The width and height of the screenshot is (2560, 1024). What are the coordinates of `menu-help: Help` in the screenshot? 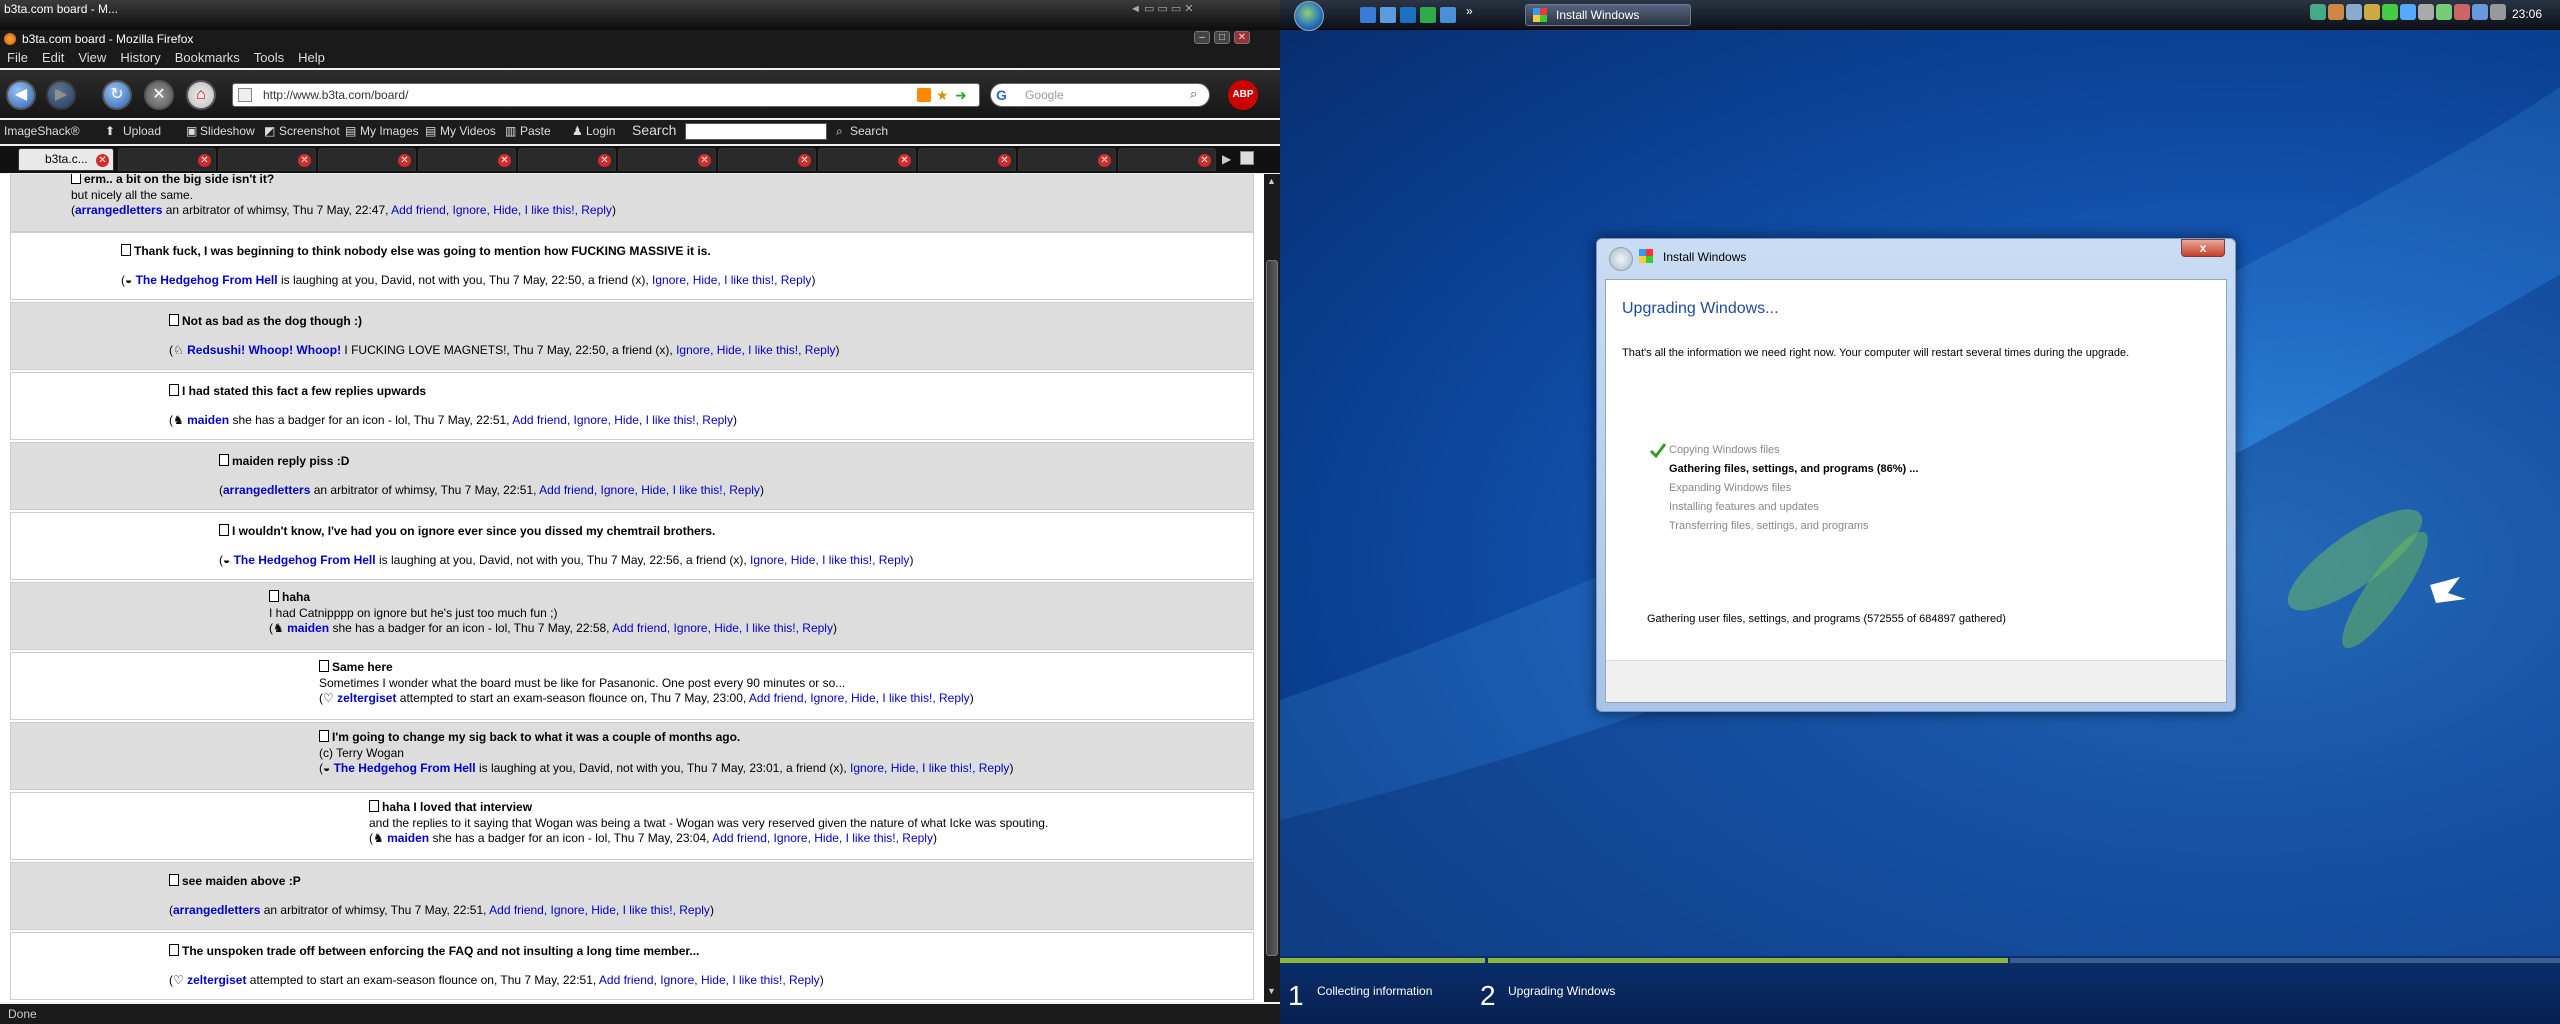 It's located at (311, 57).